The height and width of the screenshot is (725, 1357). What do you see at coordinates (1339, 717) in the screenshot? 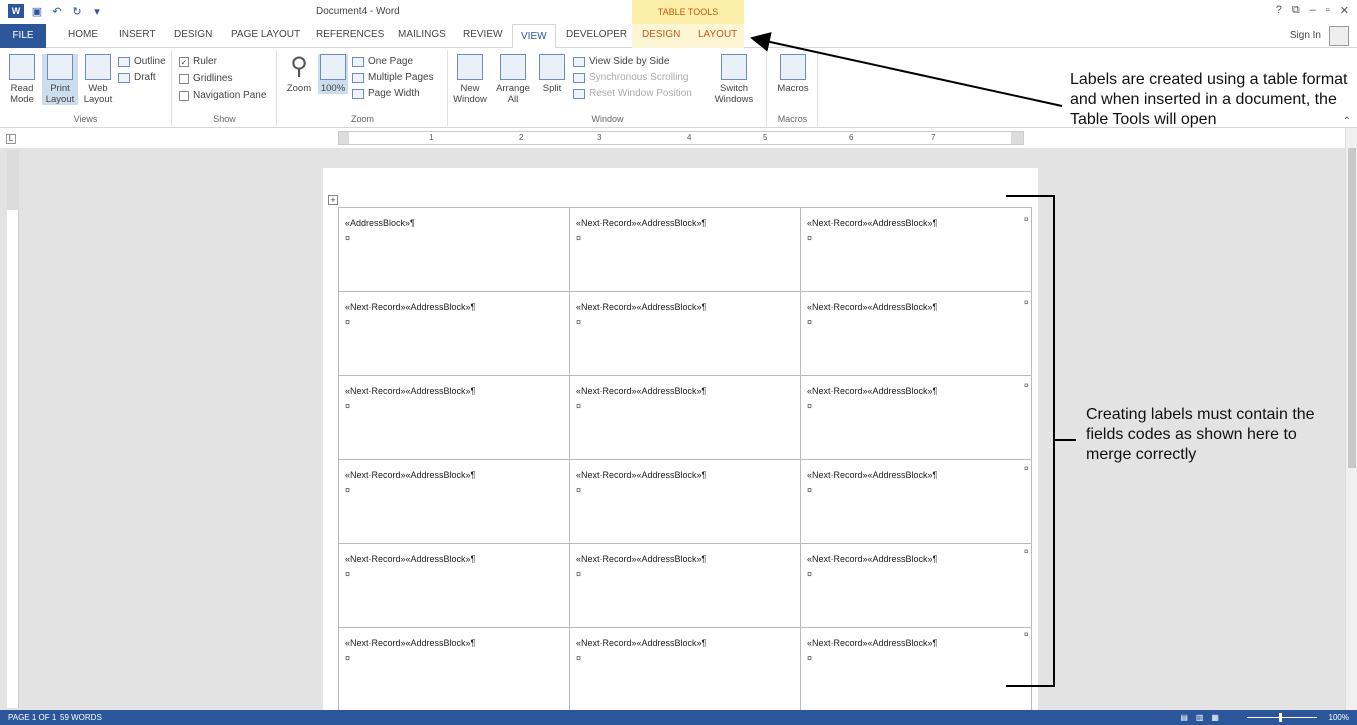
I see `zoom-level: 100%` at bounding box center [1339, 717].